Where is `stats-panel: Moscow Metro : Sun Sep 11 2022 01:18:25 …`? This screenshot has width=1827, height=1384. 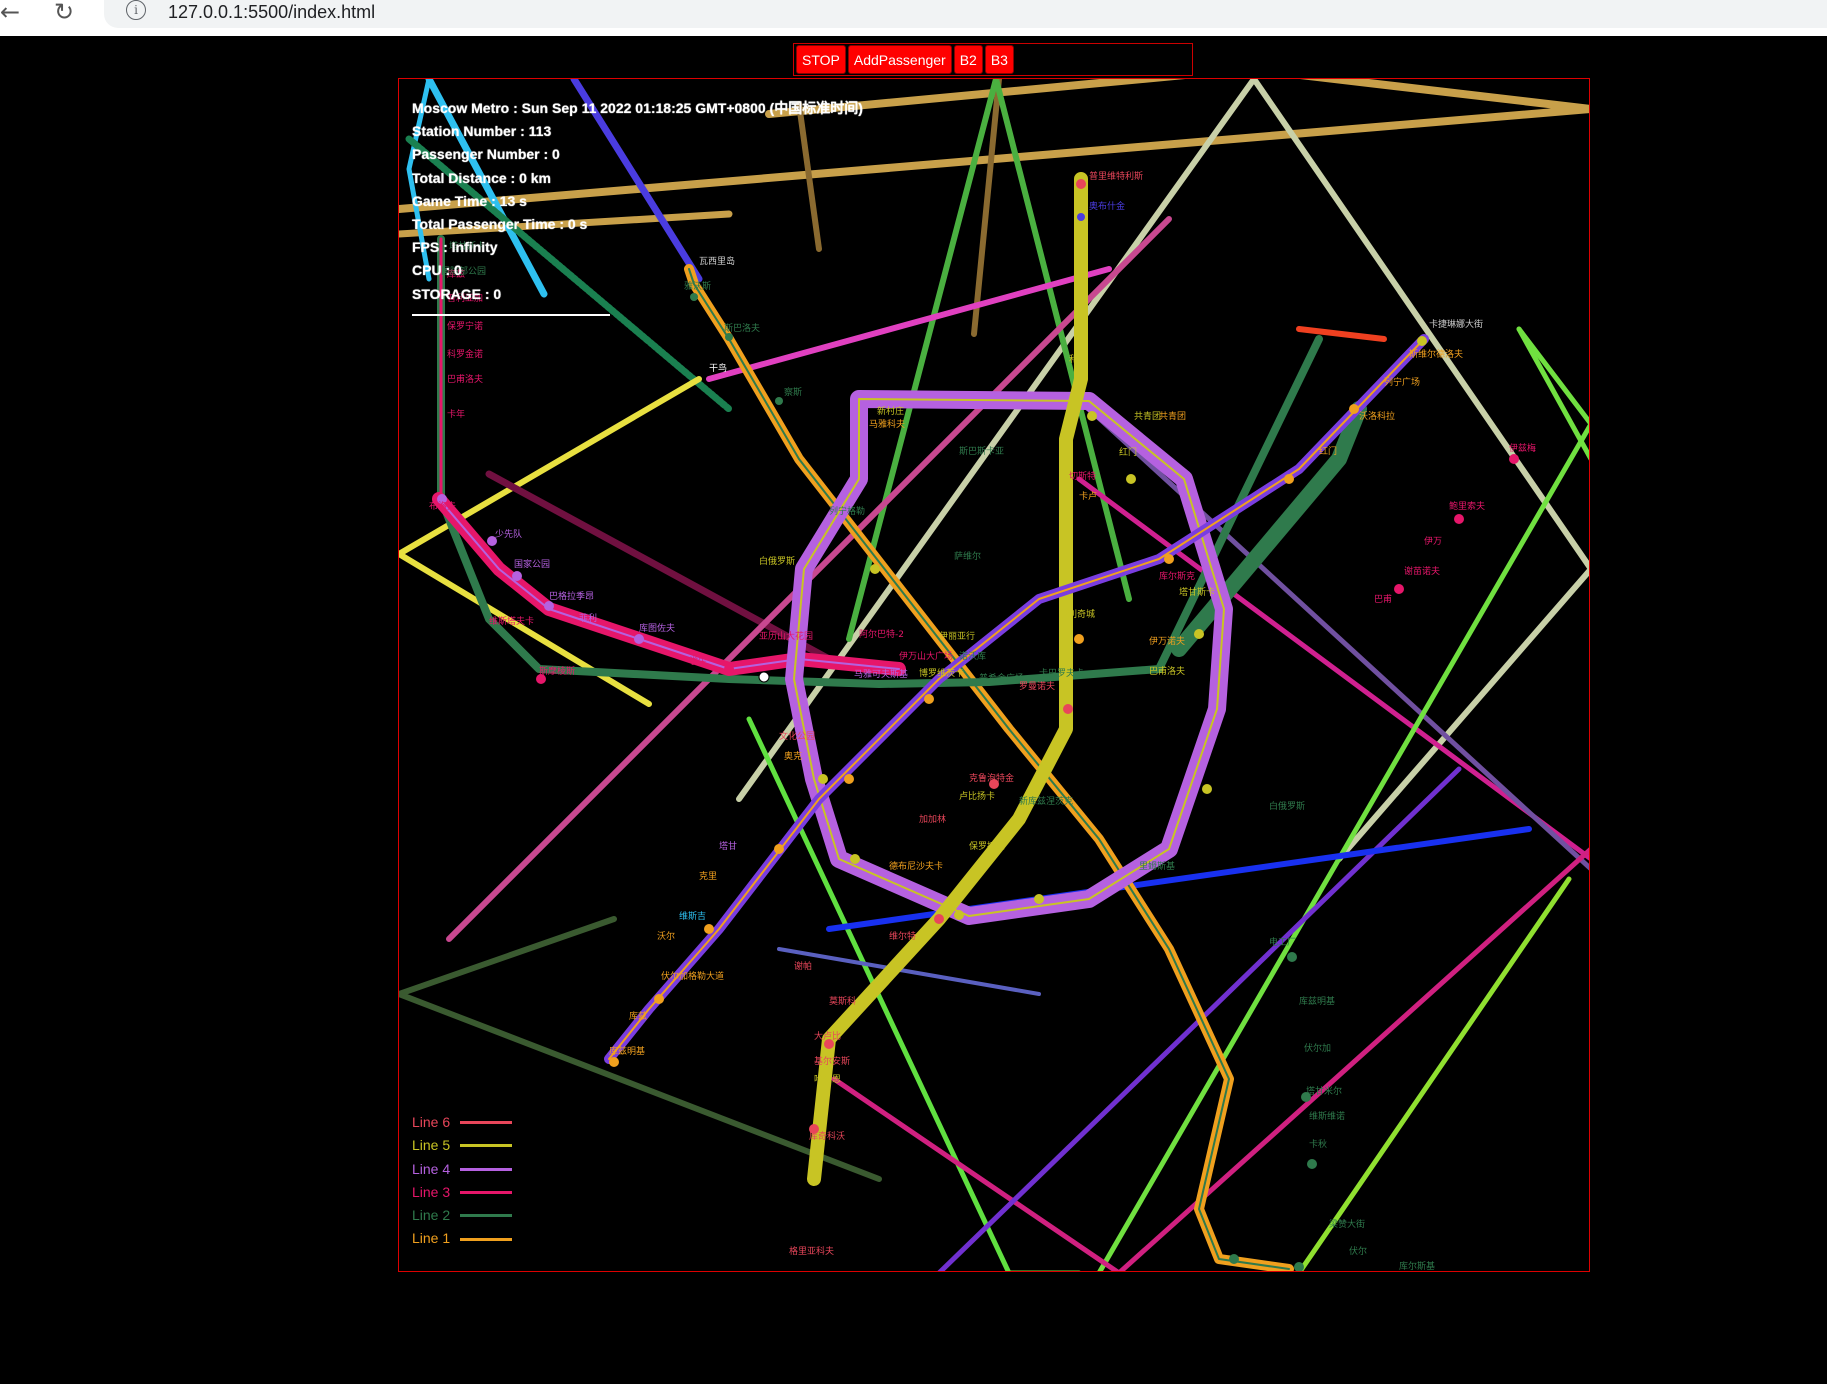
stats-panel: Moscow Metro : Sun Sep 11 2022 01:18:25 … is located at coordinates (637, 206).